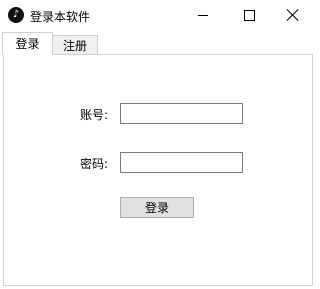 Image resolution: width=320 pixels, height=289 pixels. Describe the element at coordinates (181, 113) in the screenshot. I see `account-input` at that location.